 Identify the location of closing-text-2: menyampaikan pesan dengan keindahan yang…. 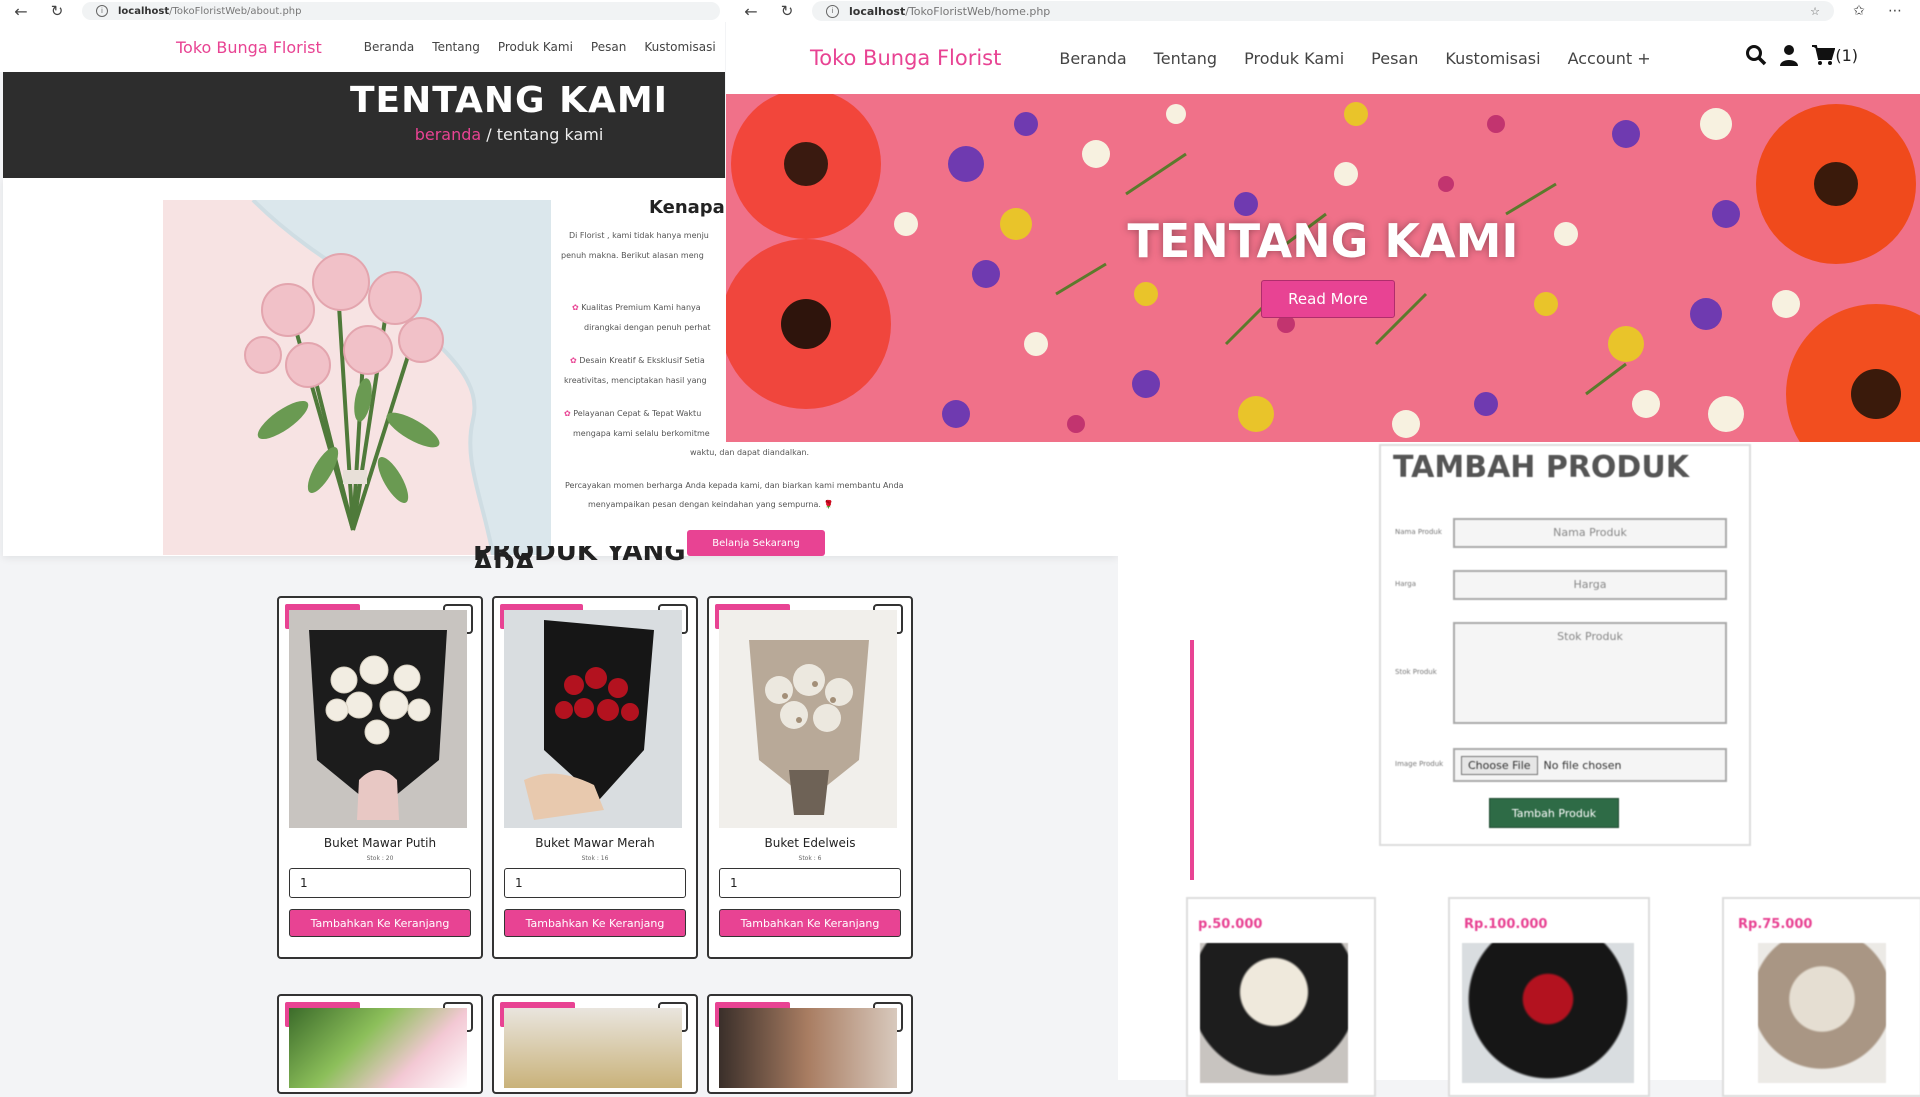
(711, 504).